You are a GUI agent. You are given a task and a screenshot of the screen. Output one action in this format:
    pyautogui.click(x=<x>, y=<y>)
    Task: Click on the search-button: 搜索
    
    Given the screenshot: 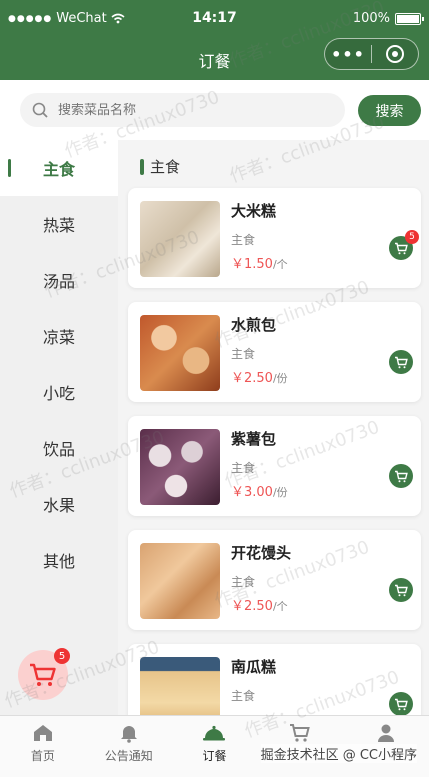 What is the action you would take?
    pyautogui.click(x=389, y=110)
    